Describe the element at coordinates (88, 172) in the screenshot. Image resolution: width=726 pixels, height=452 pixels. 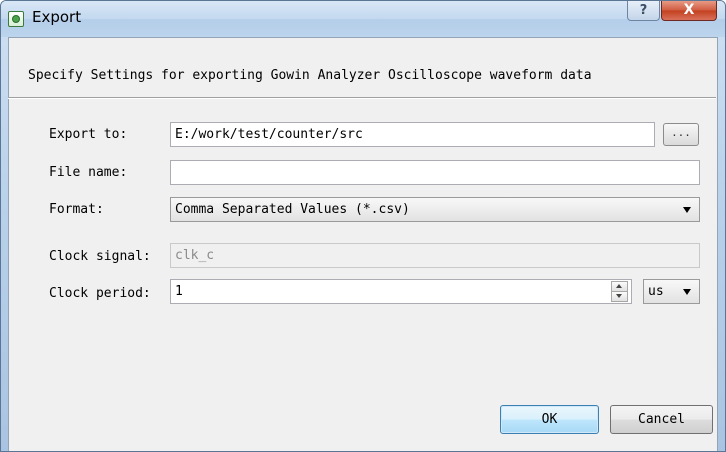
I see `file-name-label: File name:` at that location.